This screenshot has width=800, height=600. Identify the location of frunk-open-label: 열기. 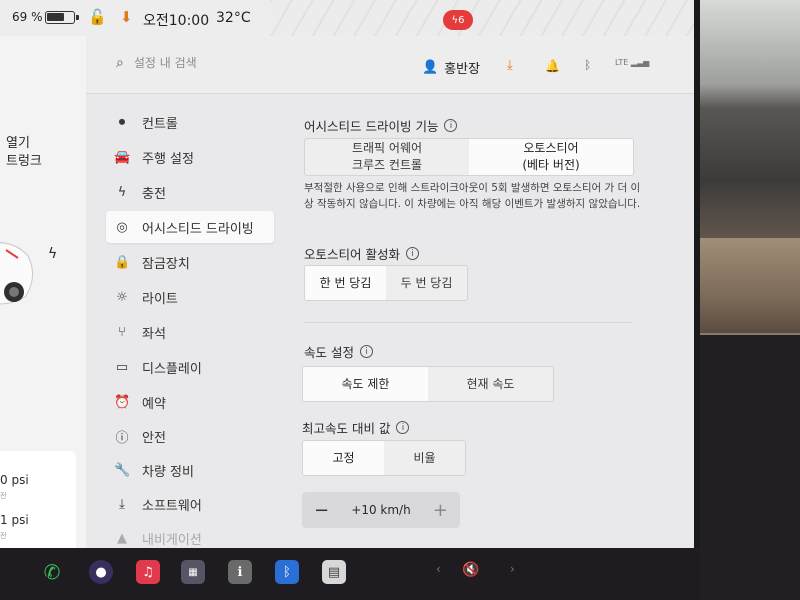
(18, 141).